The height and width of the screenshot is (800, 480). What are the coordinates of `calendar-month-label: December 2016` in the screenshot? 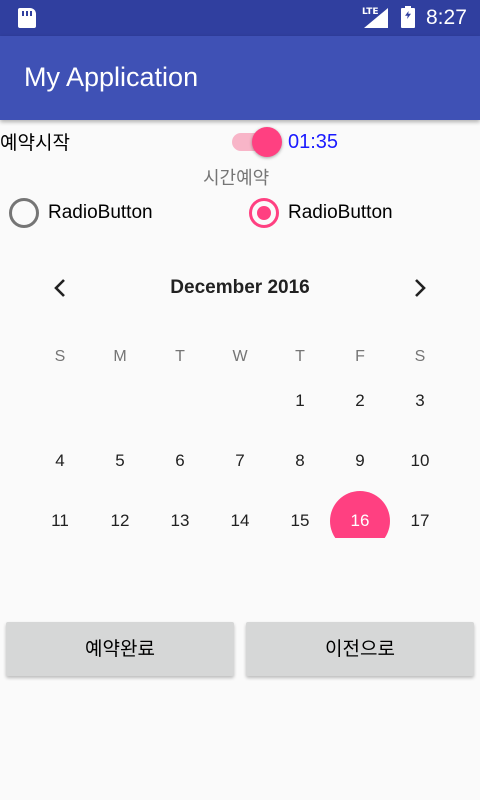 It's located at (240, 287).